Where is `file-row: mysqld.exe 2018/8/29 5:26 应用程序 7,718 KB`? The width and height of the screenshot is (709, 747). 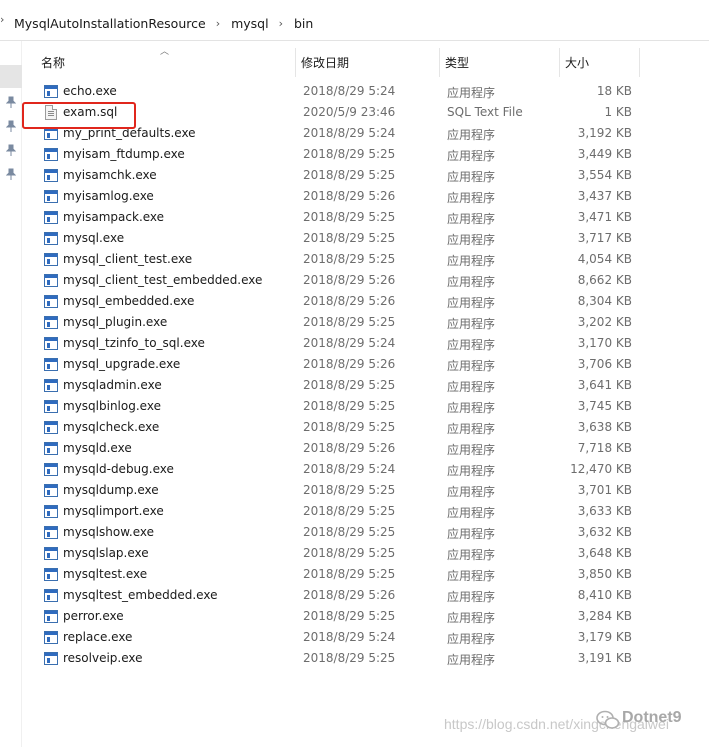
file-row: mysqld.exe 2018/8/29 5:26 应用程序 7,718 KB is located at coordinates (354, 448).